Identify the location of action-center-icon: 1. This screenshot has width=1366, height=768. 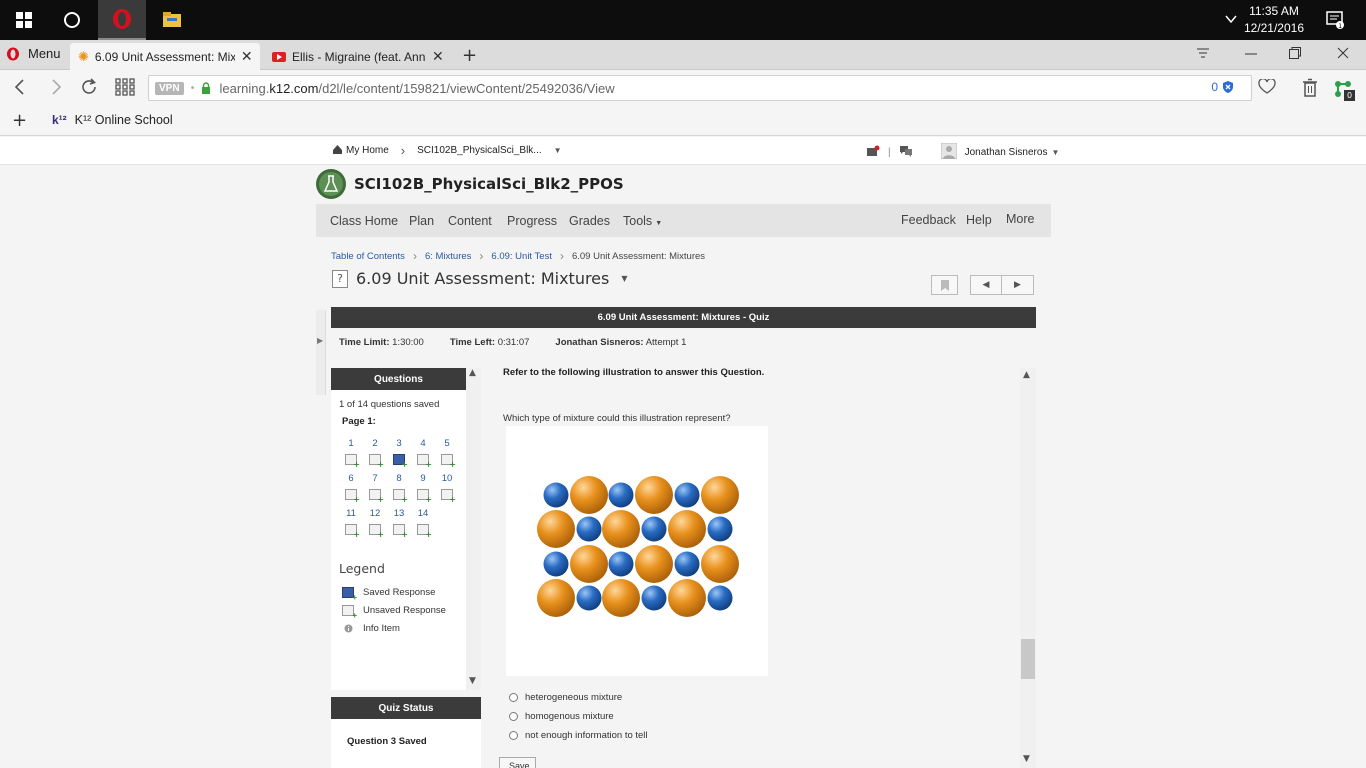
(1335, 20).